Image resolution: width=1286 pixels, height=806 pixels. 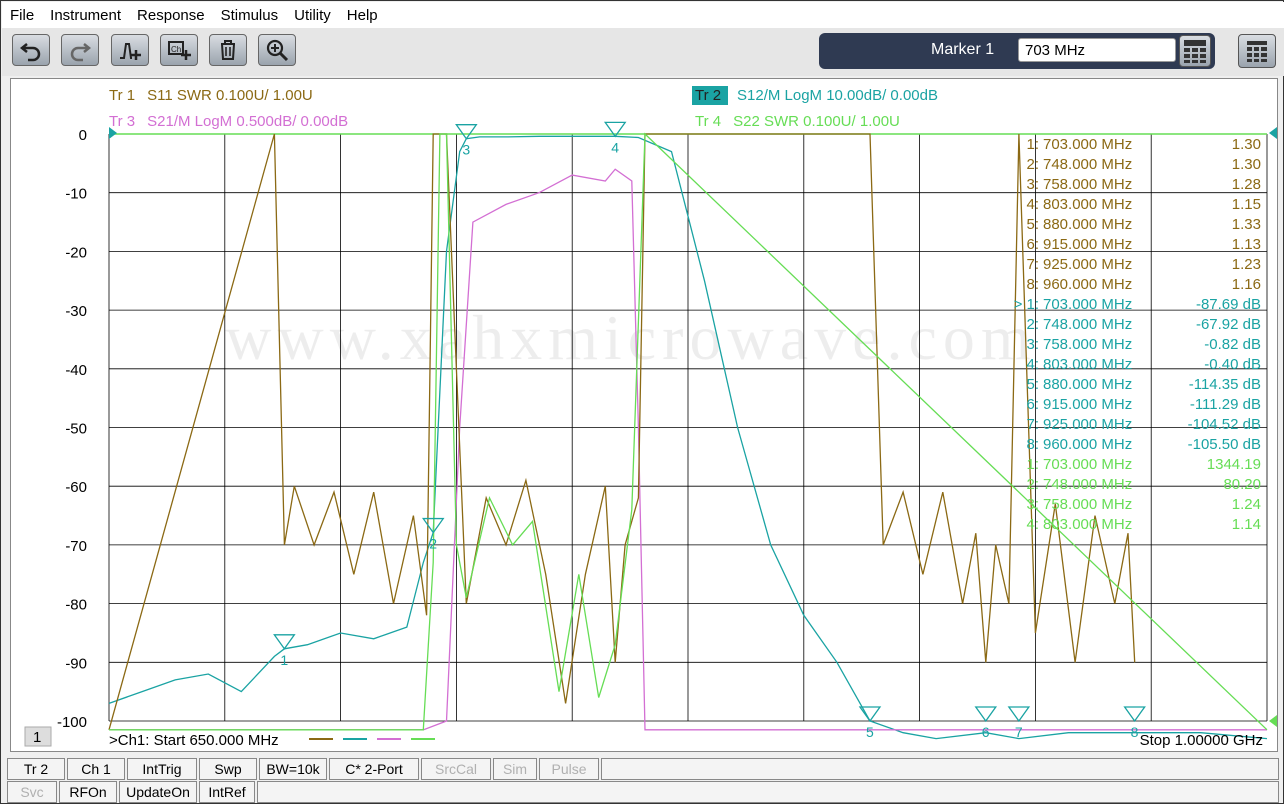 I want to click on marker-row-number: 6:, so click(x=1032, y=244).